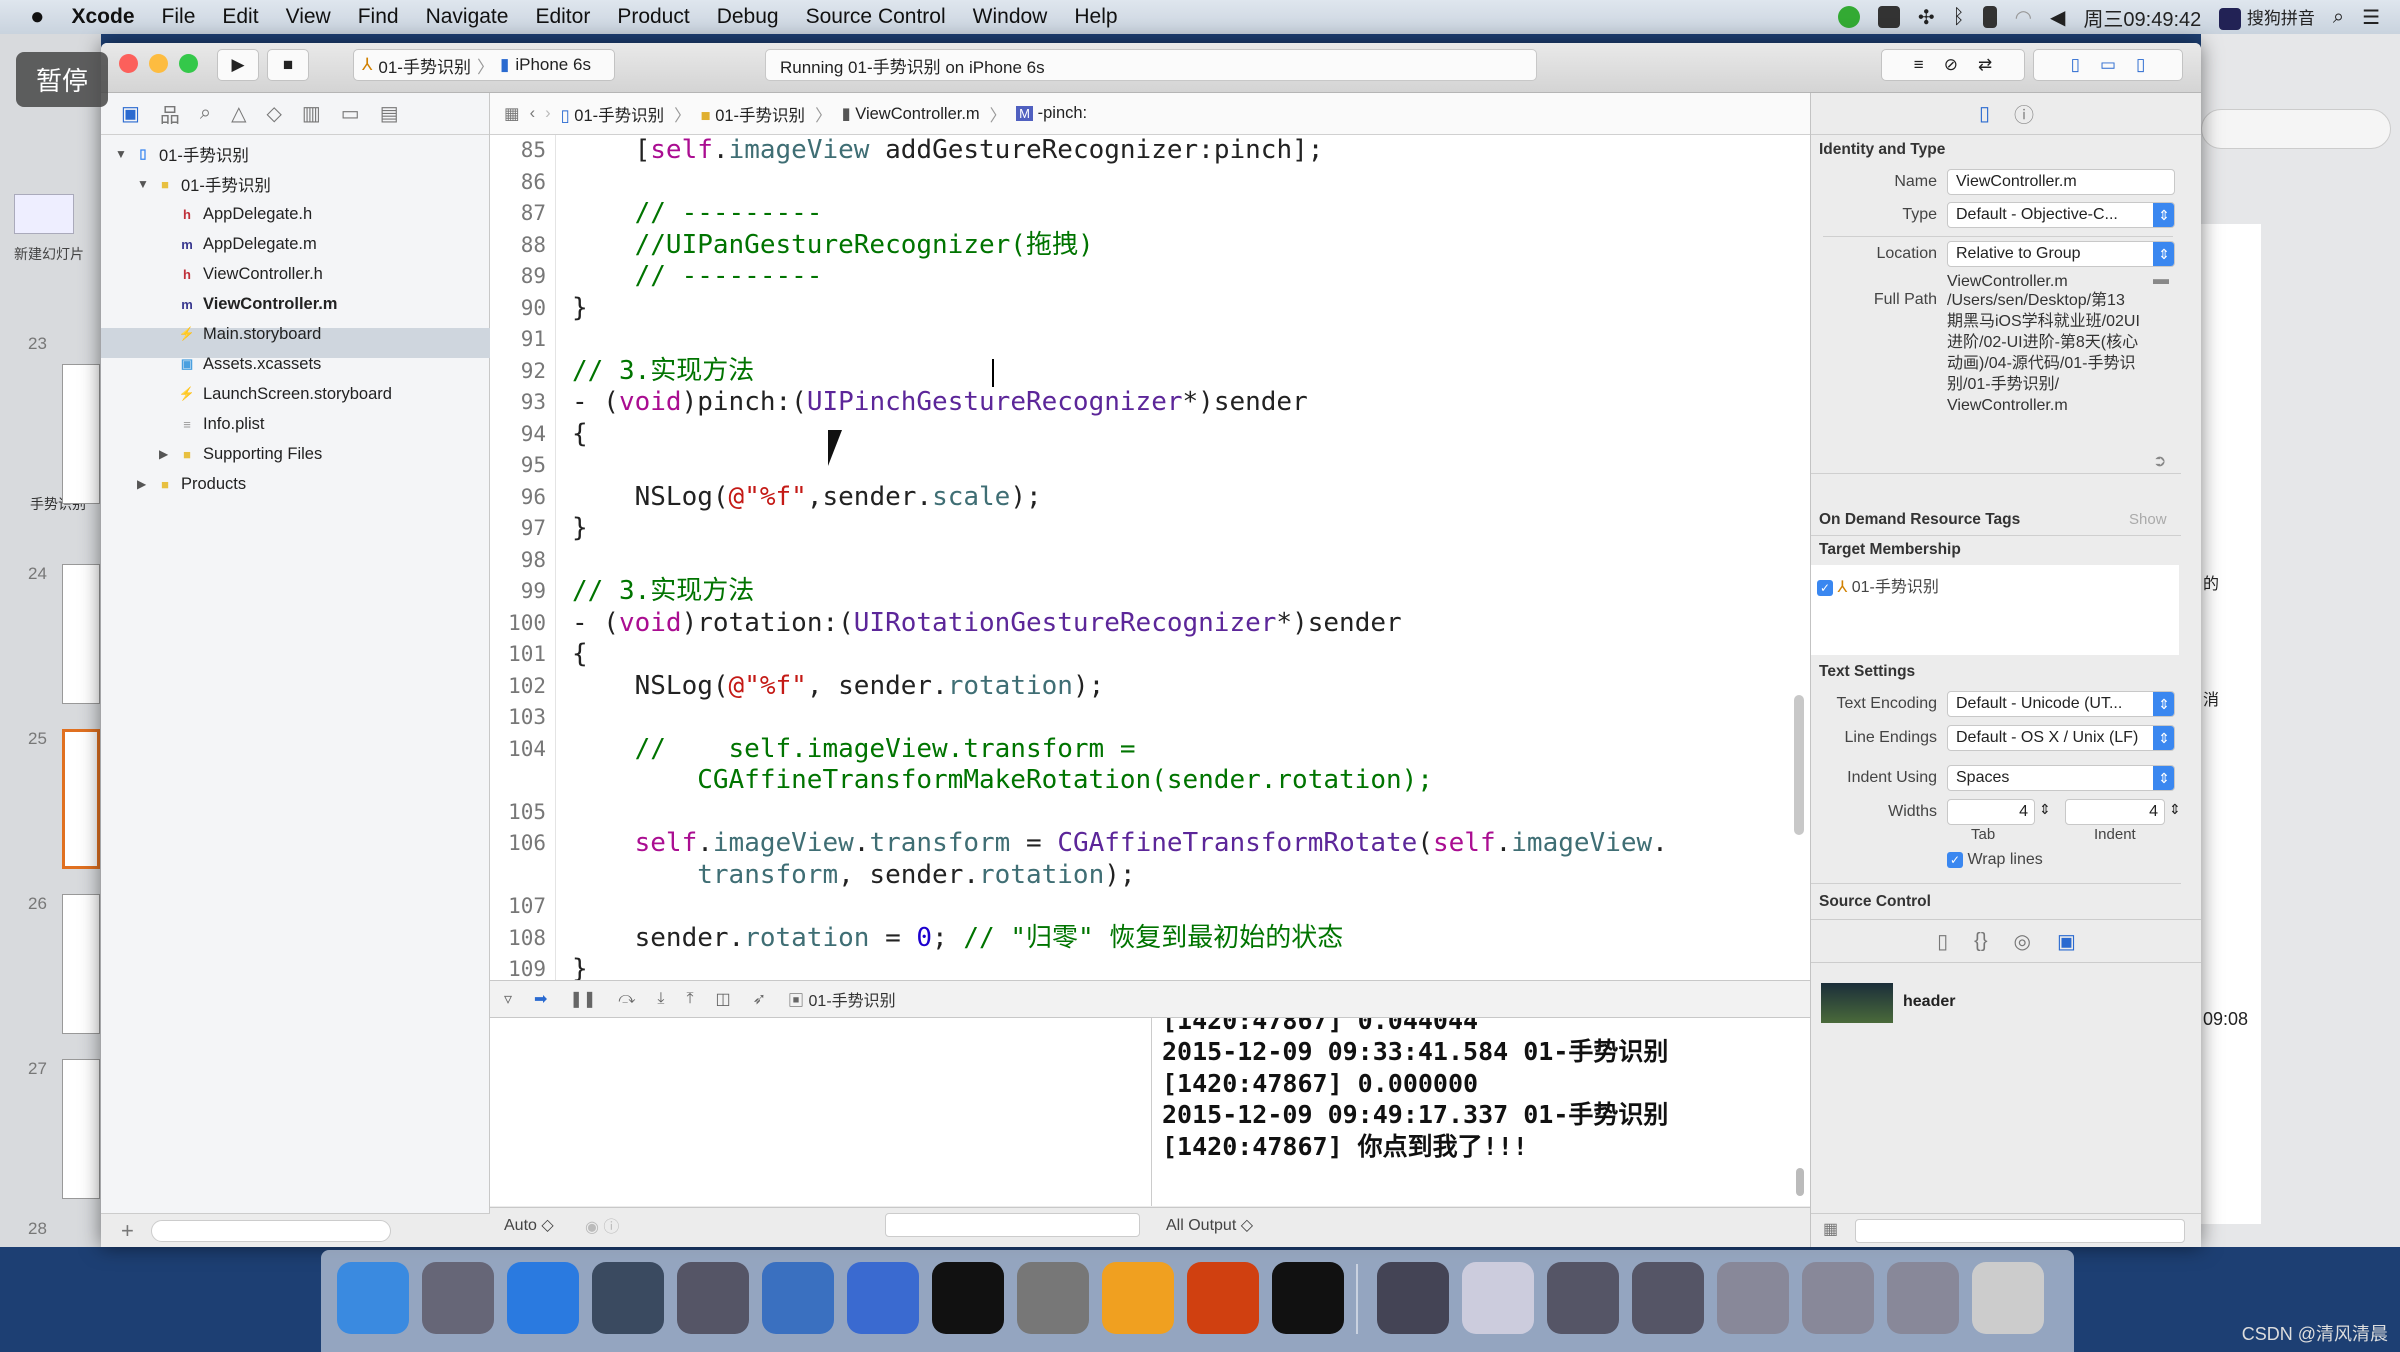 This screenshot has width=2400, height=1352. Describe the element at coordinates (2175, 809) in the screenshot. I see `indent-width-stepper: ⇕` at that location.